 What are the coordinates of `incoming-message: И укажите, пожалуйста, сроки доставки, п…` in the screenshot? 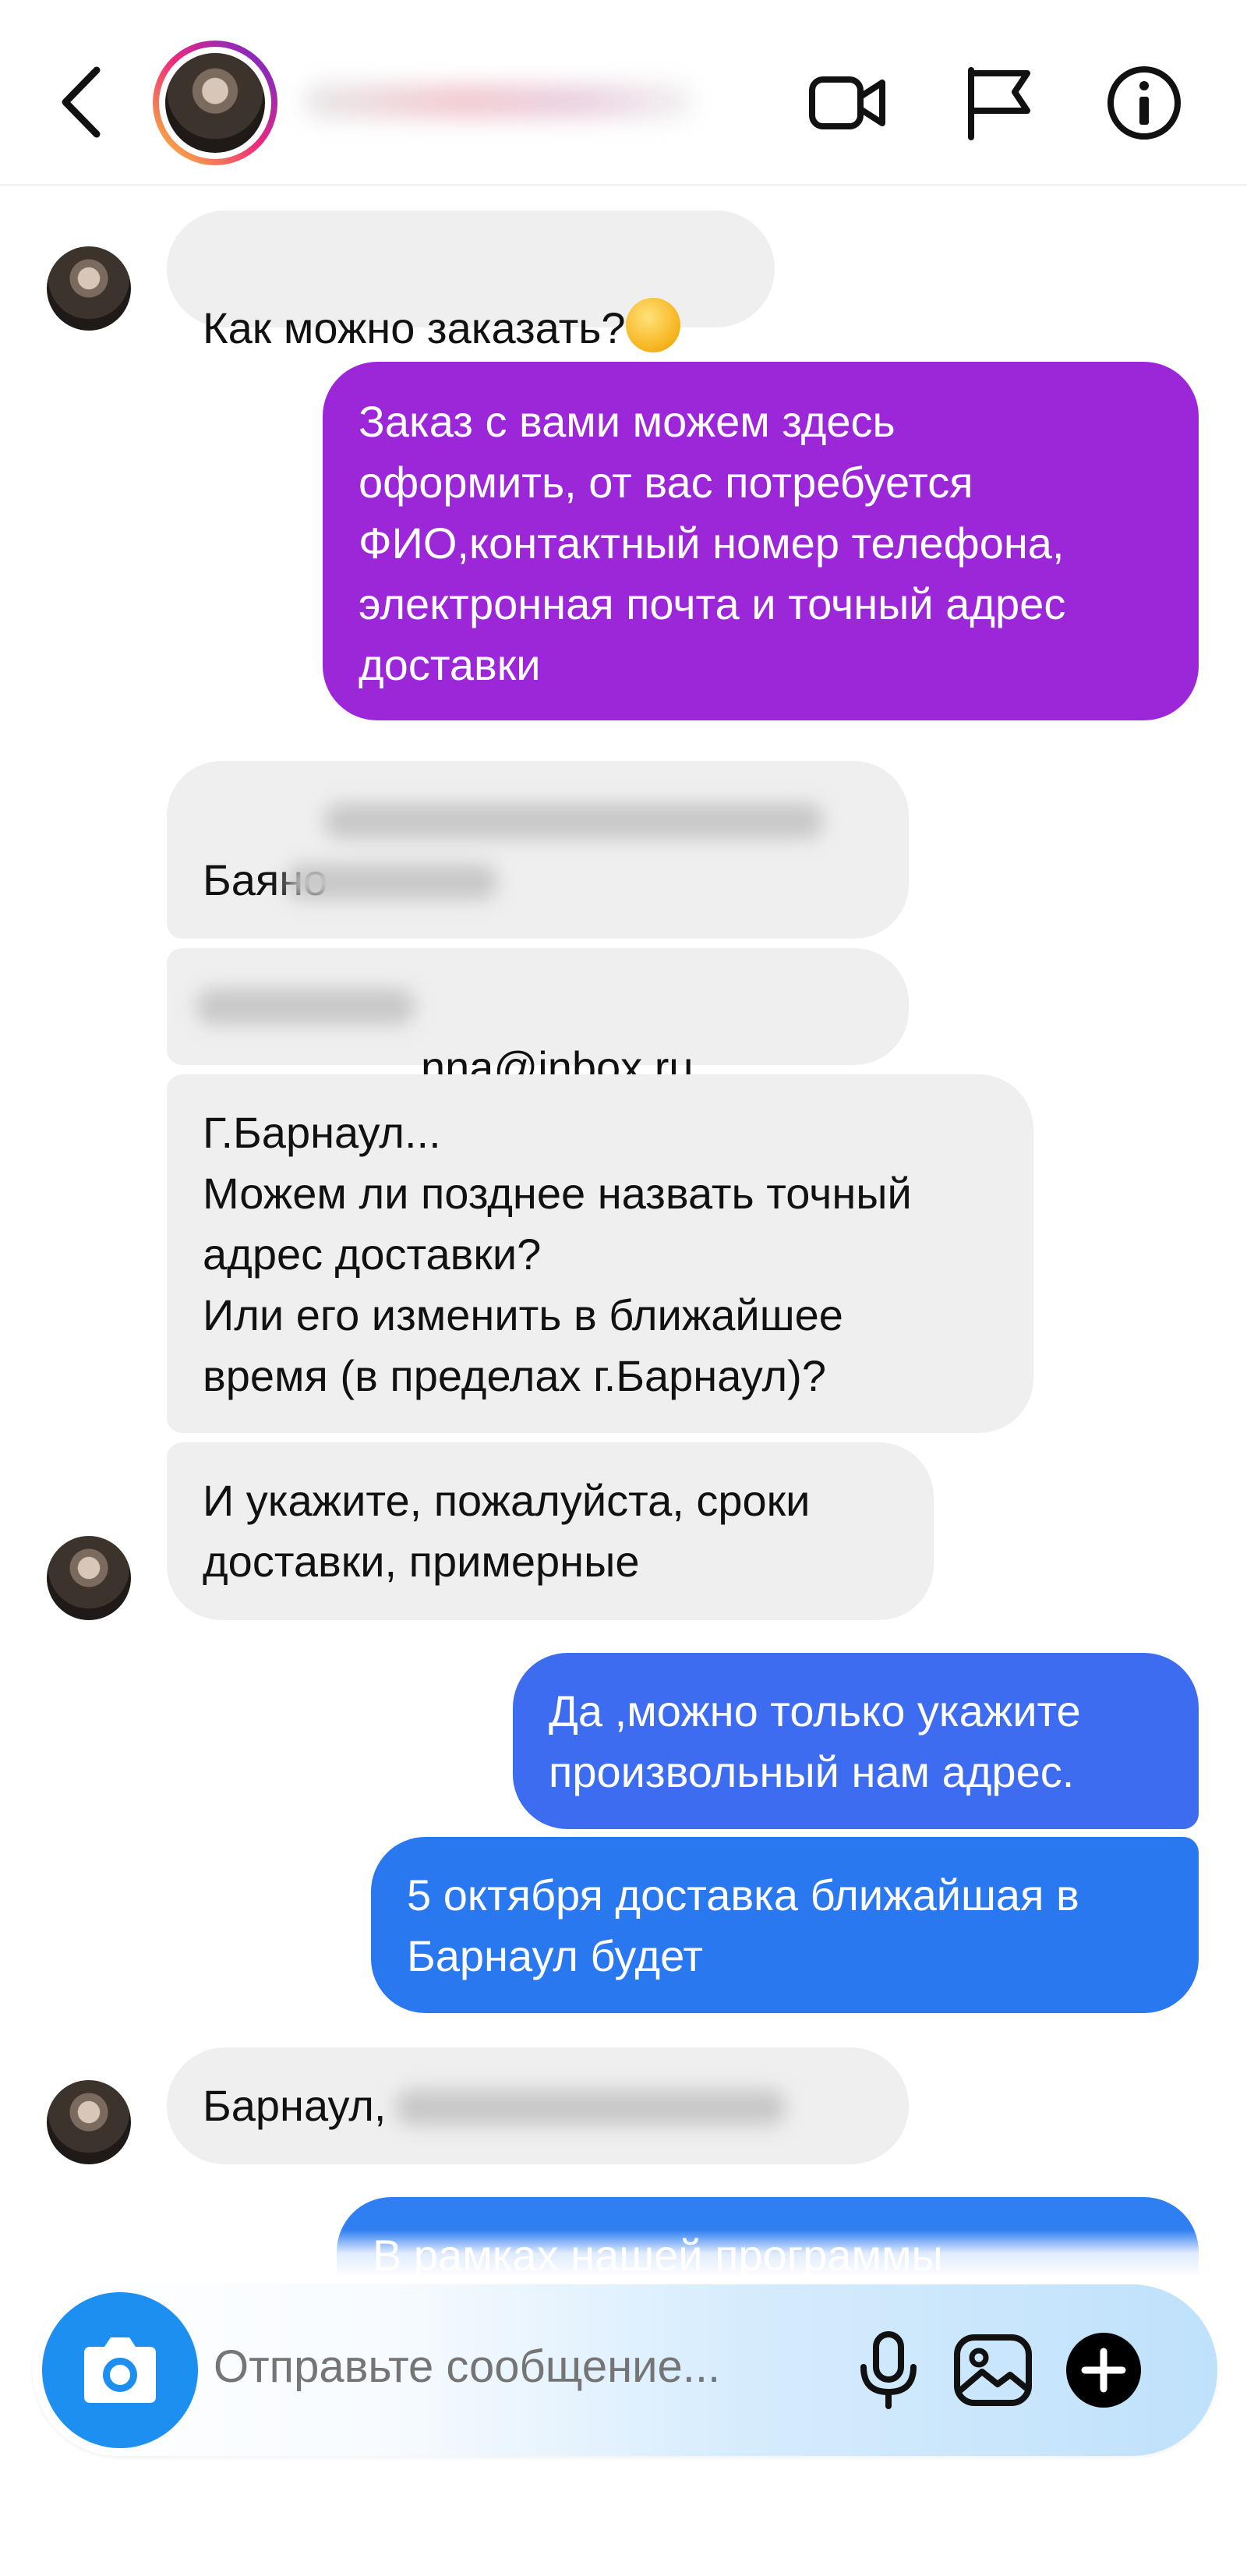 It's located at (550, 1531).